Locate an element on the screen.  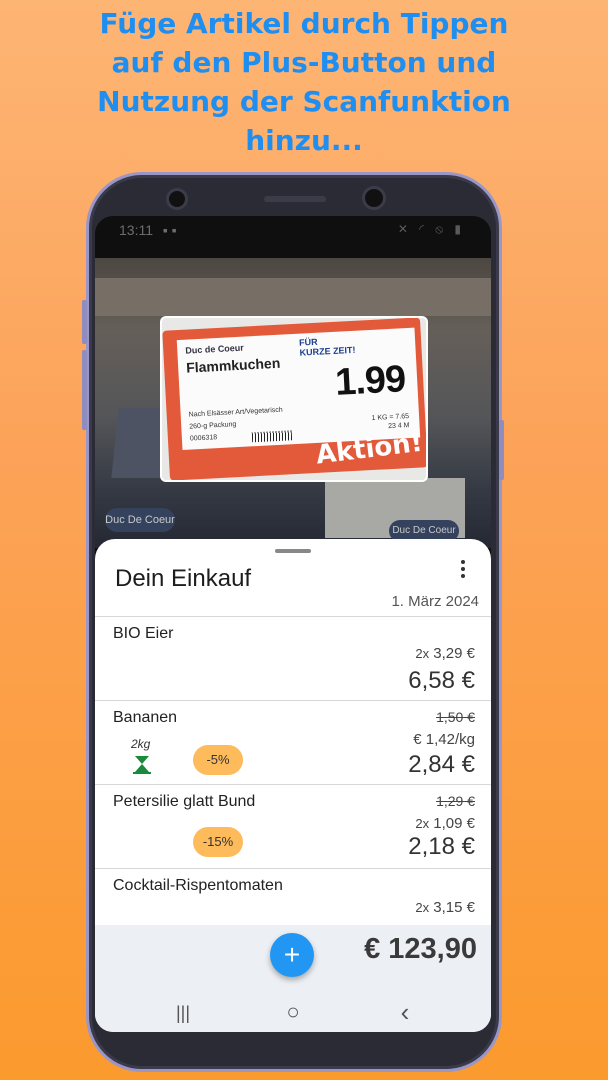
item-price: 3,29 € is located at coordinates (454, 653).